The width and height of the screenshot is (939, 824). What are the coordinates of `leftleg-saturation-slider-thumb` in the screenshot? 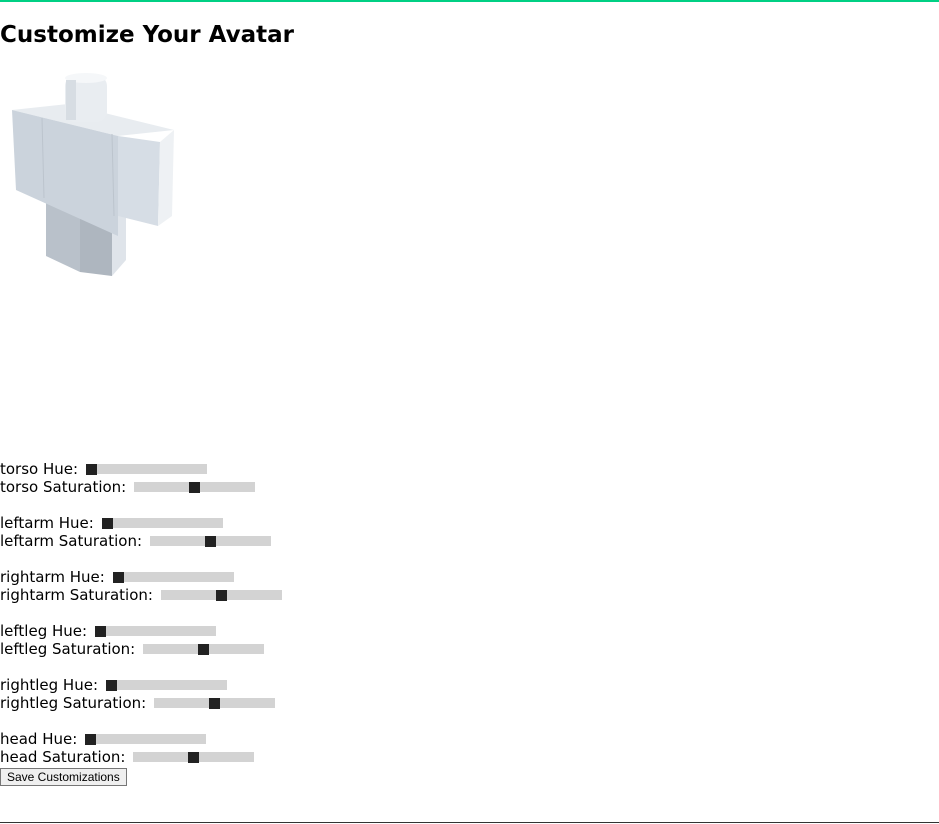 It's located at (204, 649).